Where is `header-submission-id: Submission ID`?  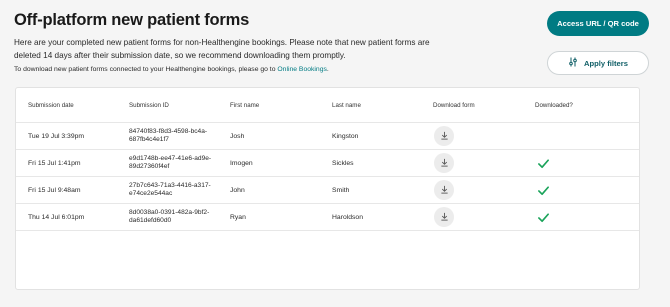
header-submission-id: Submission ID is located at coordinates (149, 105).